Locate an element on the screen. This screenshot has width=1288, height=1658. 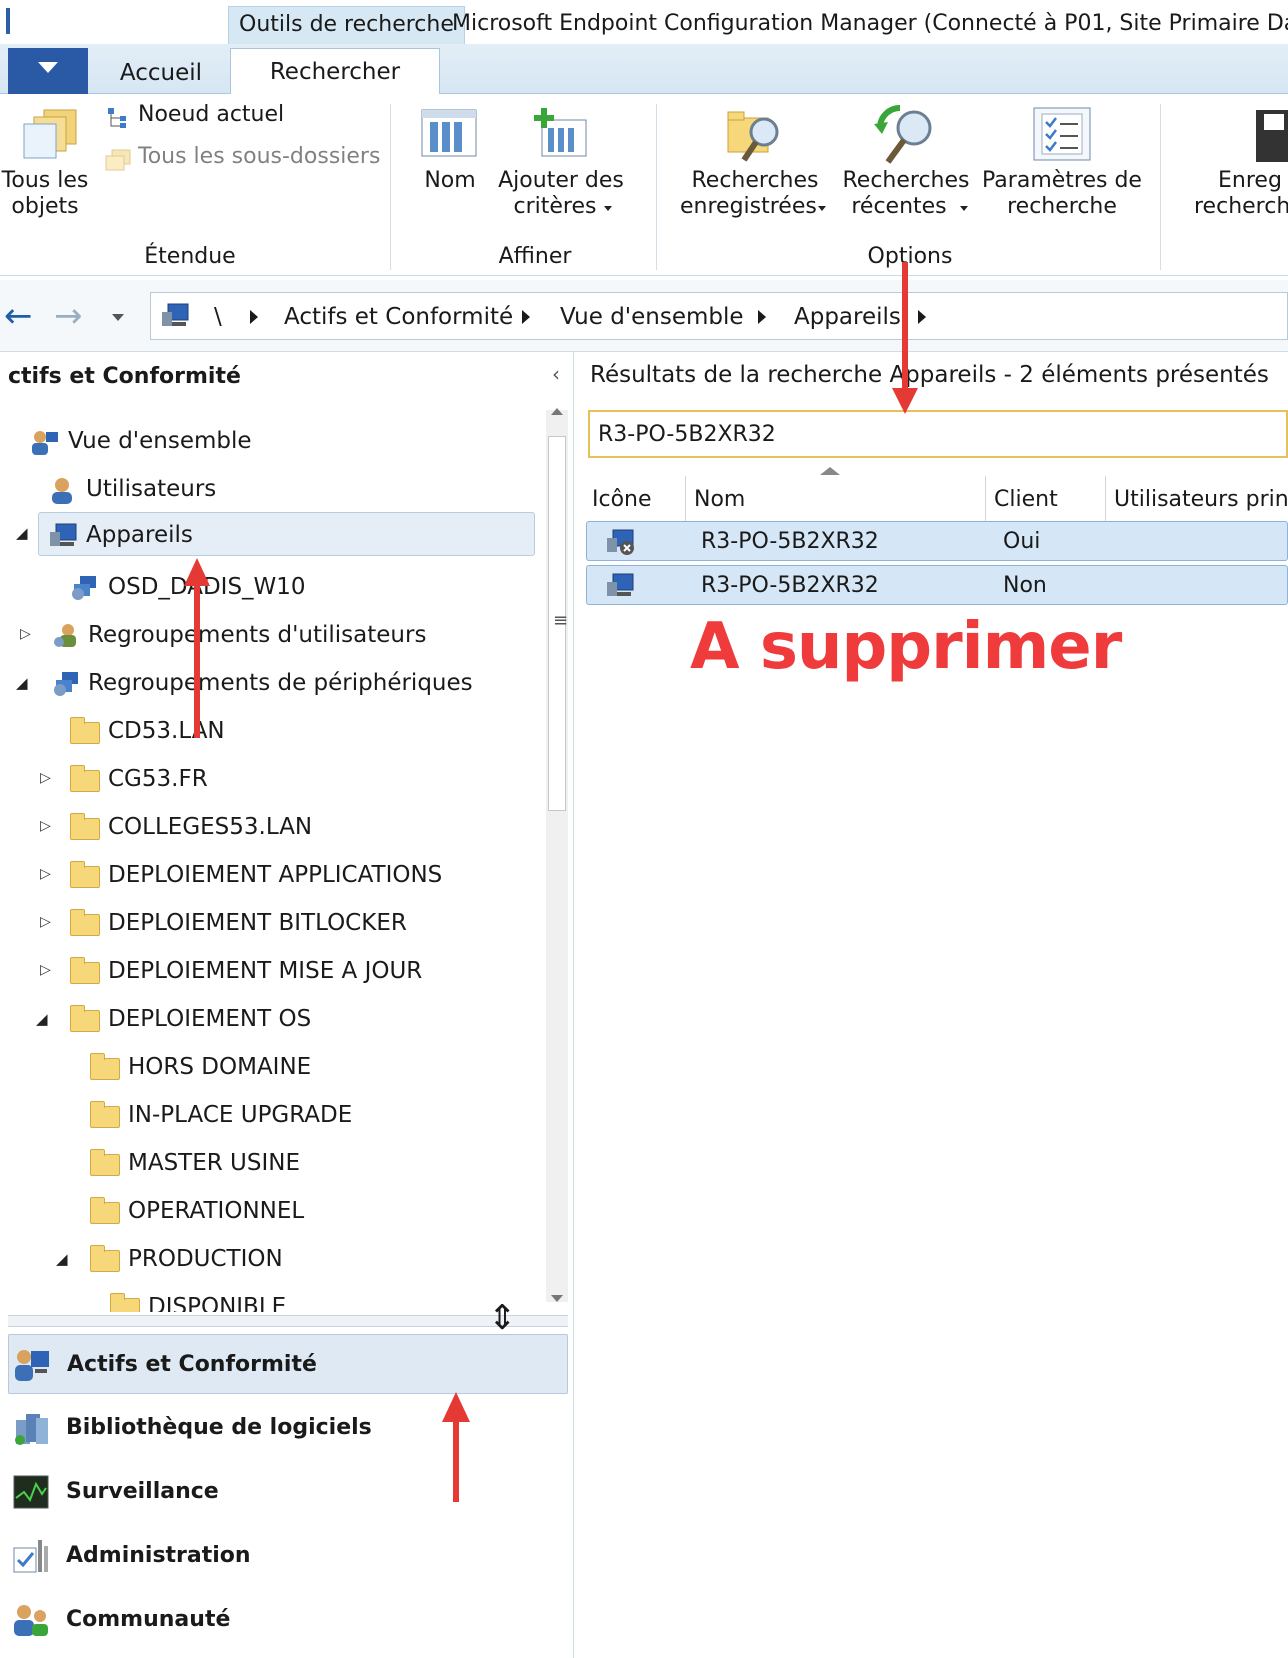
save-search-button: Enreg recherch is located at coordinates (1232, 164).